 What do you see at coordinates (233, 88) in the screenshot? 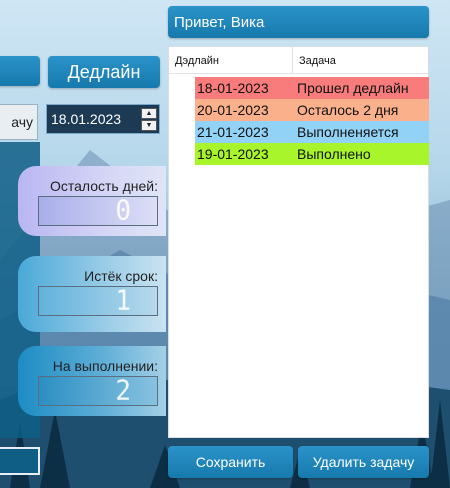
I see `row-deadline: 18-01-2023` at bounding box center [233, 88].